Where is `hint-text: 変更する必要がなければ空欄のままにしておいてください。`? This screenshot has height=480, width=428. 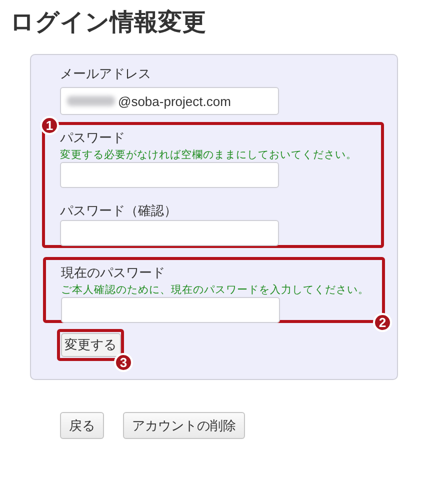 hint-text: 変更する必要がなければ空欄のままにしておいてください。 is located at coordinates (208, 155).